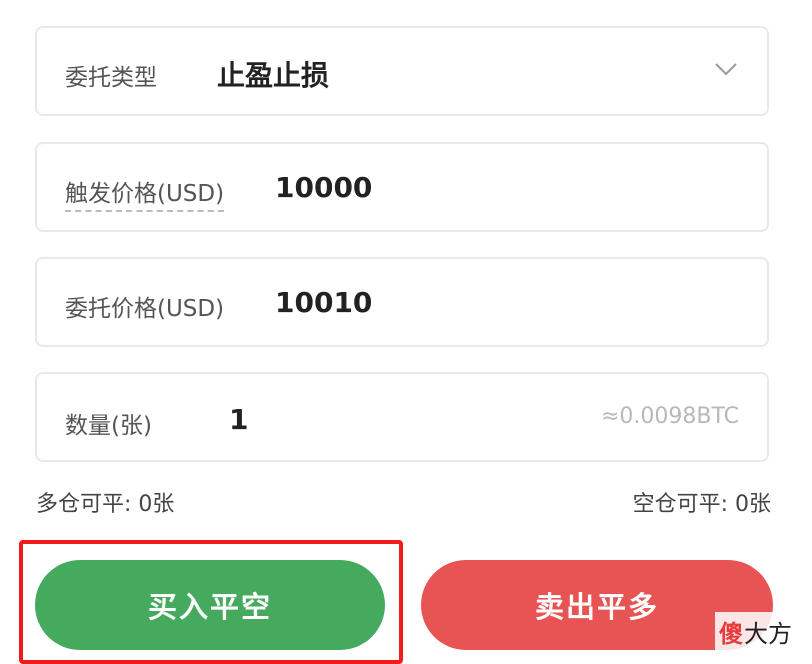 The height and width of the screenshot is (664, 812). I want to click on long-closable-text: 多仓可平: 0张, so click(105, 504).